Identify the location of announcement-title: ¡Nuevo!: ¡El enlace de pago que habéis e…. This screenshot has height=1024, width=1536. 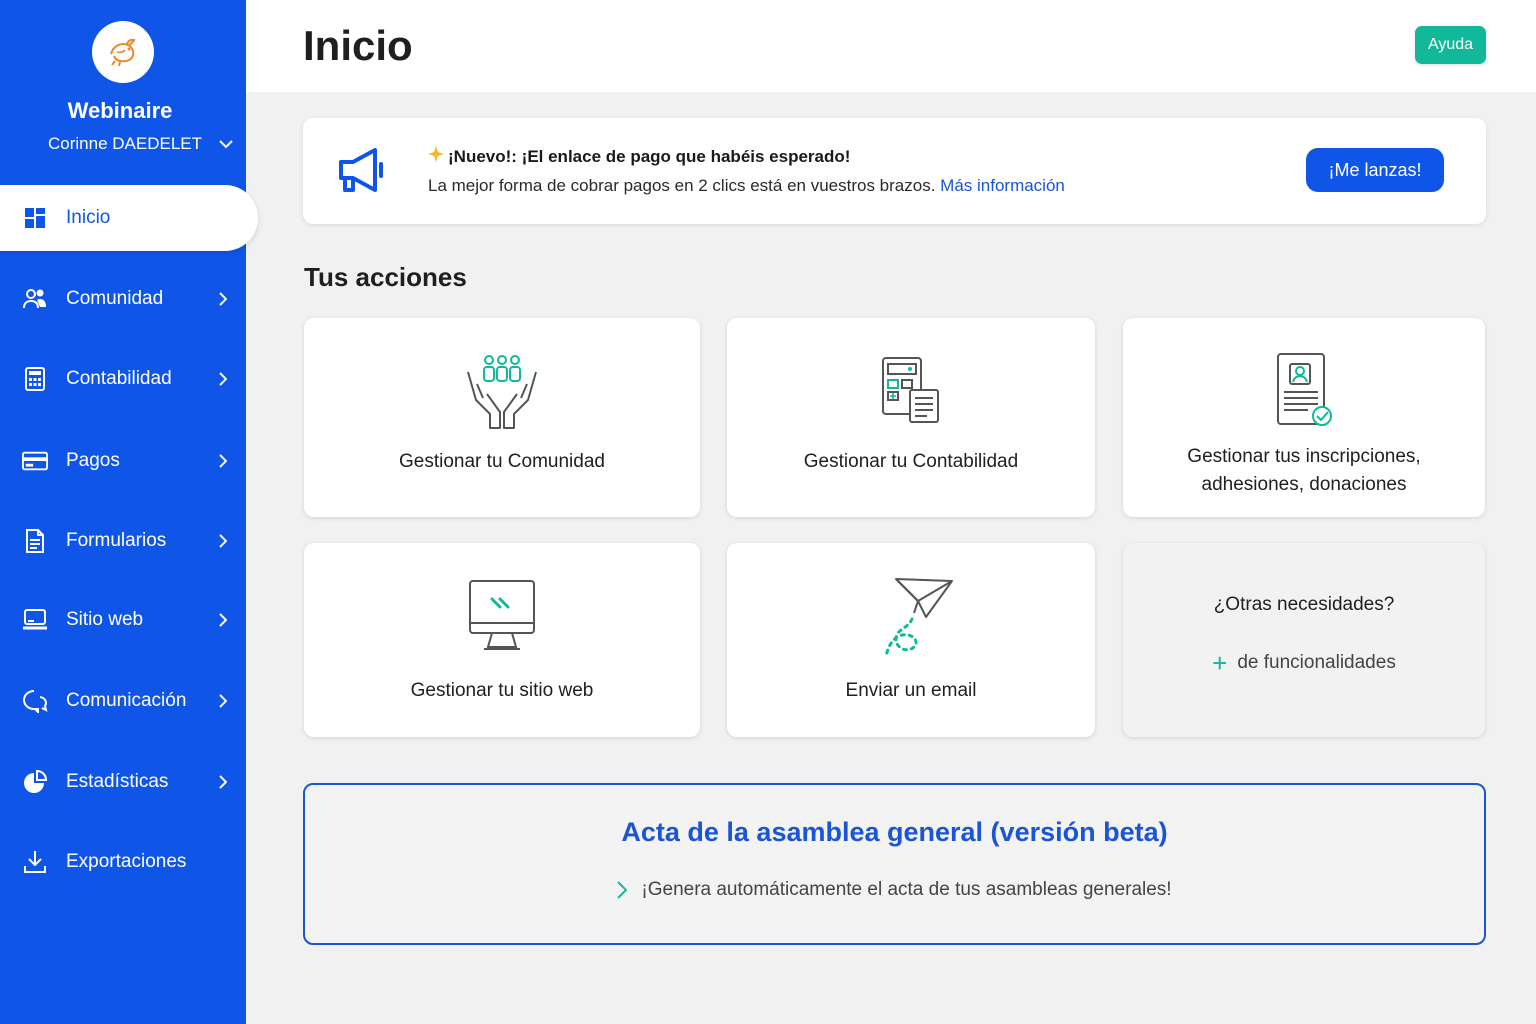
(639, 156).